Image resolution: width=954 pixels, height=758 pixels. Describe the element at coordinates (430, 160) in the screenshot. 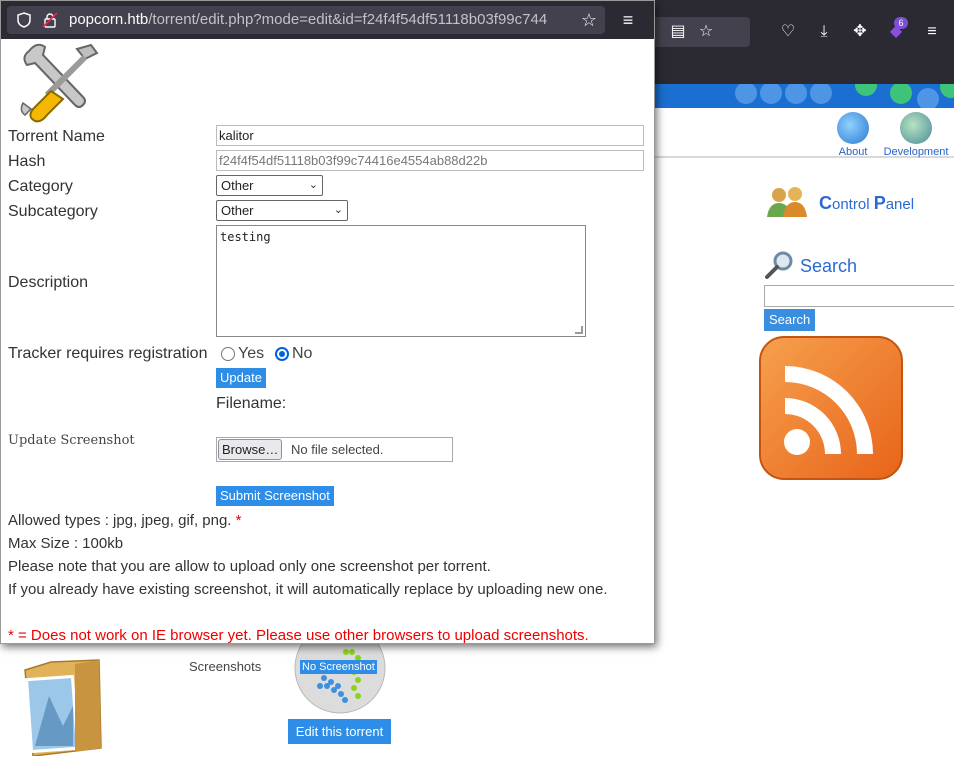

I see `hash-input: f24f4f54df51118b03f99c74416e4554ab88d22b` at that location.